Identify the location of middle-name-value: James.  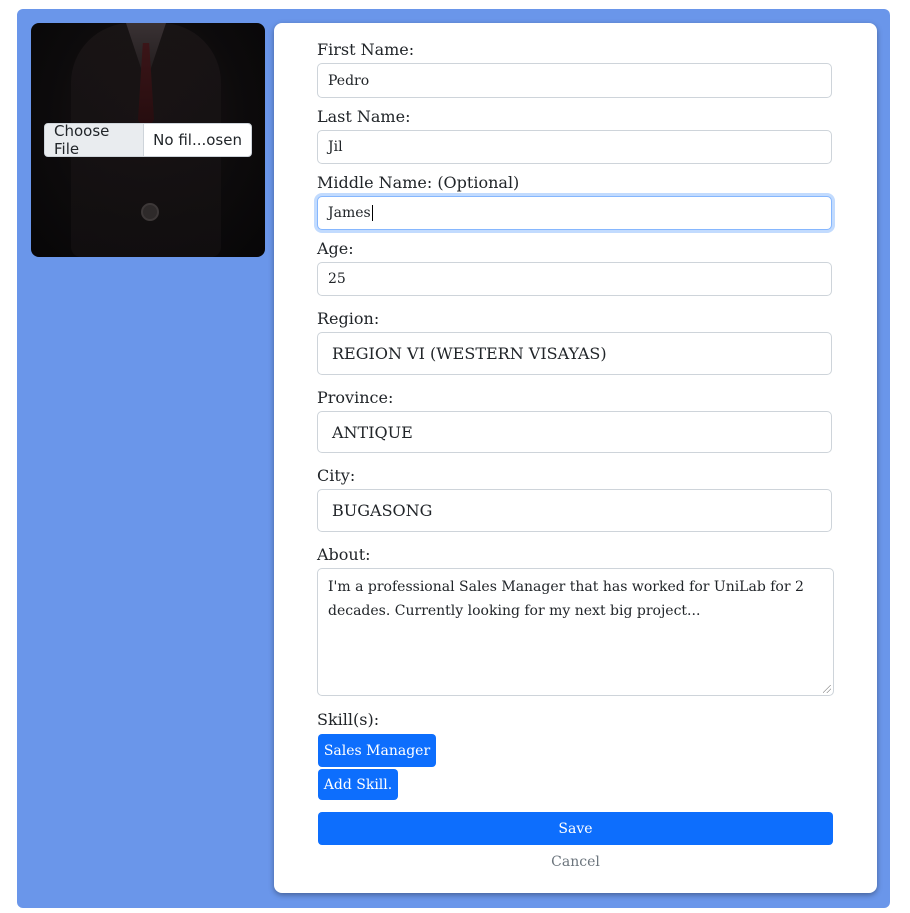
(349, 213).